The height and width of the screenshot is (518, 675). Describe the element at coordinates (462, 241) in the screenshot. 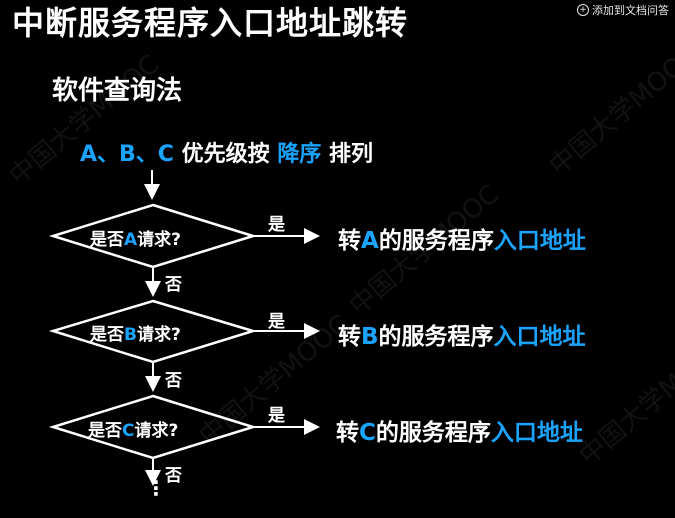

I see `result-a: 转A的服务程序入口地址` at that location.